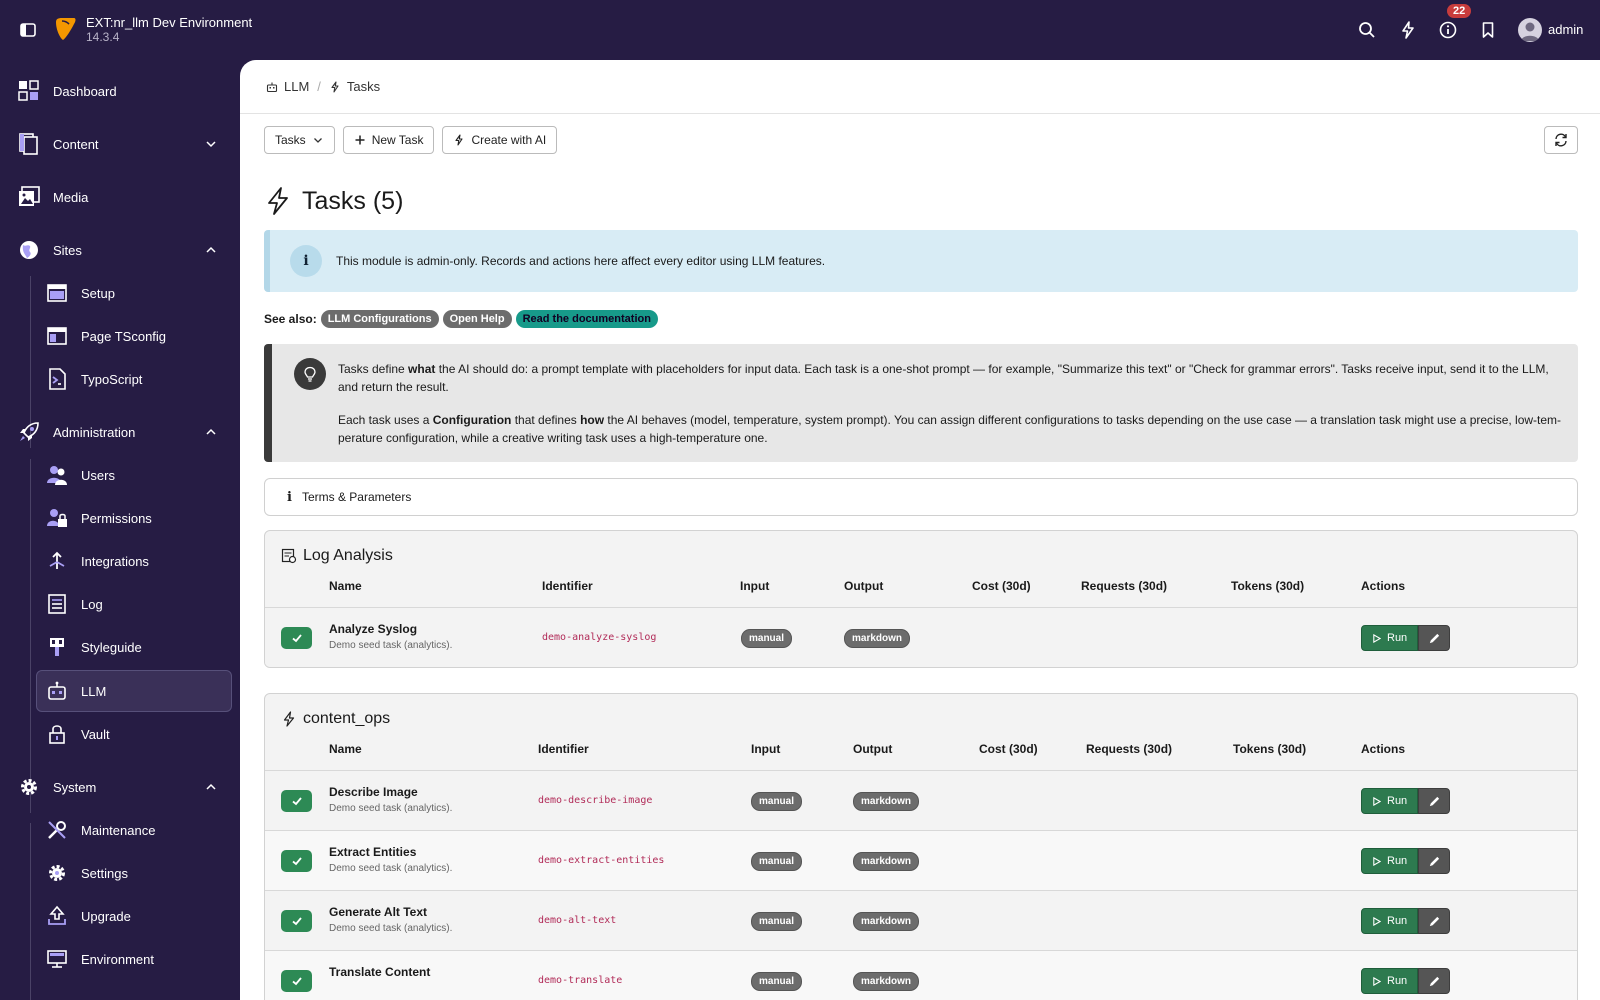 This screenshot has height=1000, width=1600. I want to click on log-icon, so click(57, 604).